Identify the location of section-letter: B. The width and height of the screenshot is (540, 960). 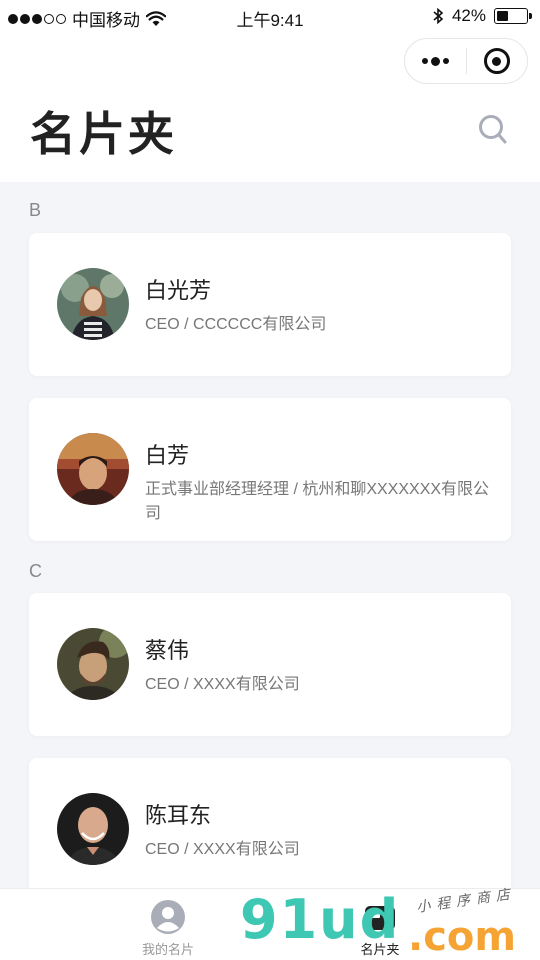
(35, 210).